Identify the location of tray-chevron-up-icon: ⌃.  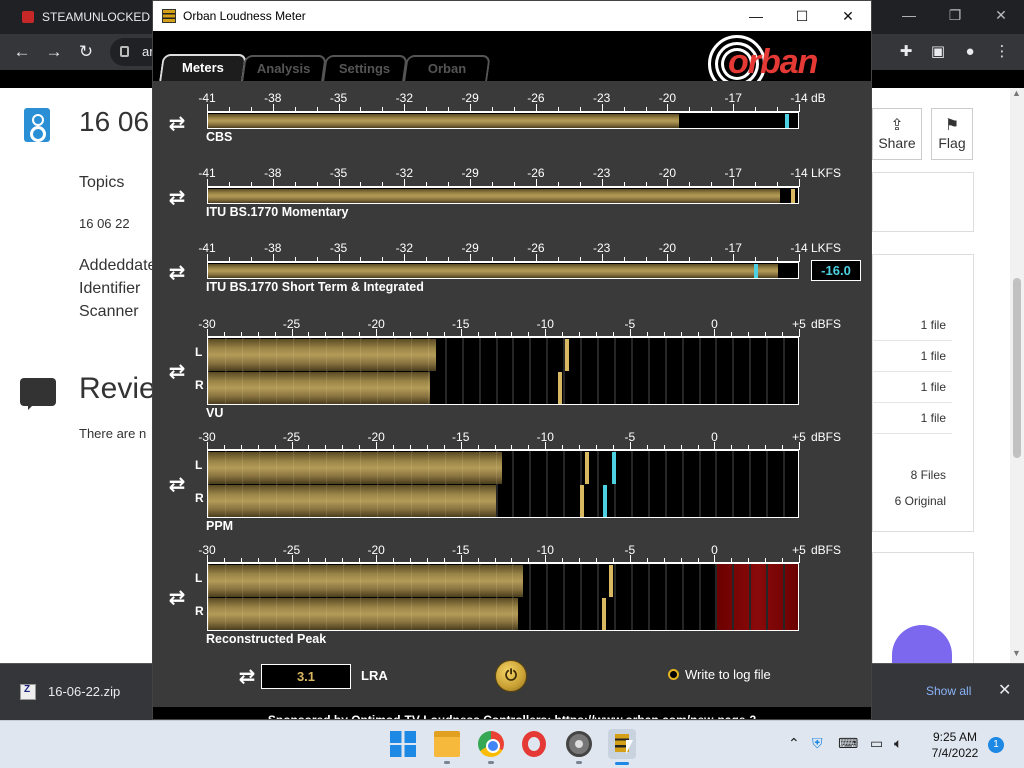
(794, 743).